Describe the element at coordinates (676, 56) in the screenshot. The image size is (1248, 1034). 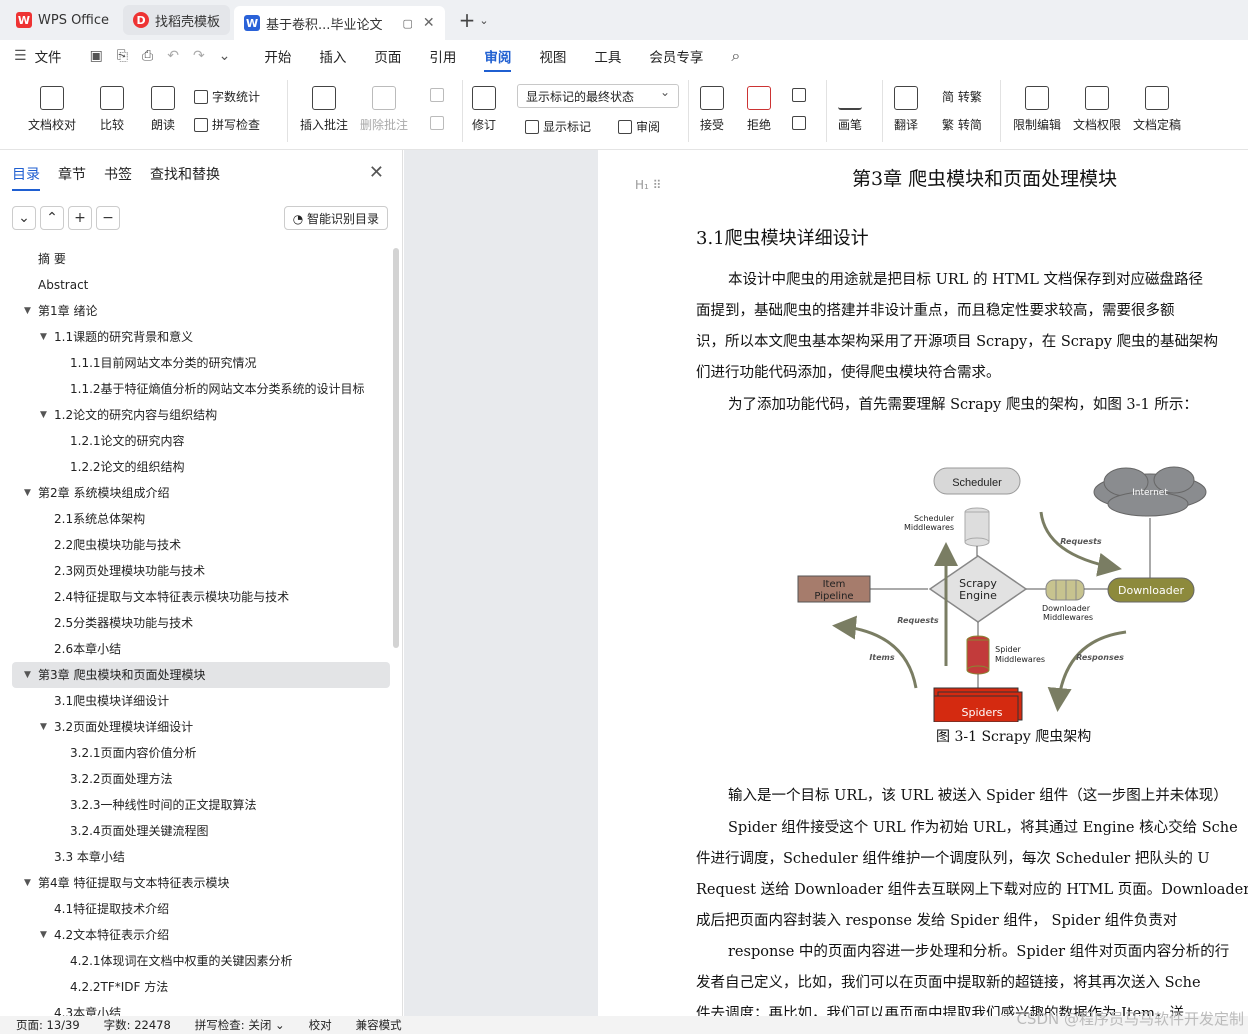
I see `menu-vip: 会员专享` at that location.